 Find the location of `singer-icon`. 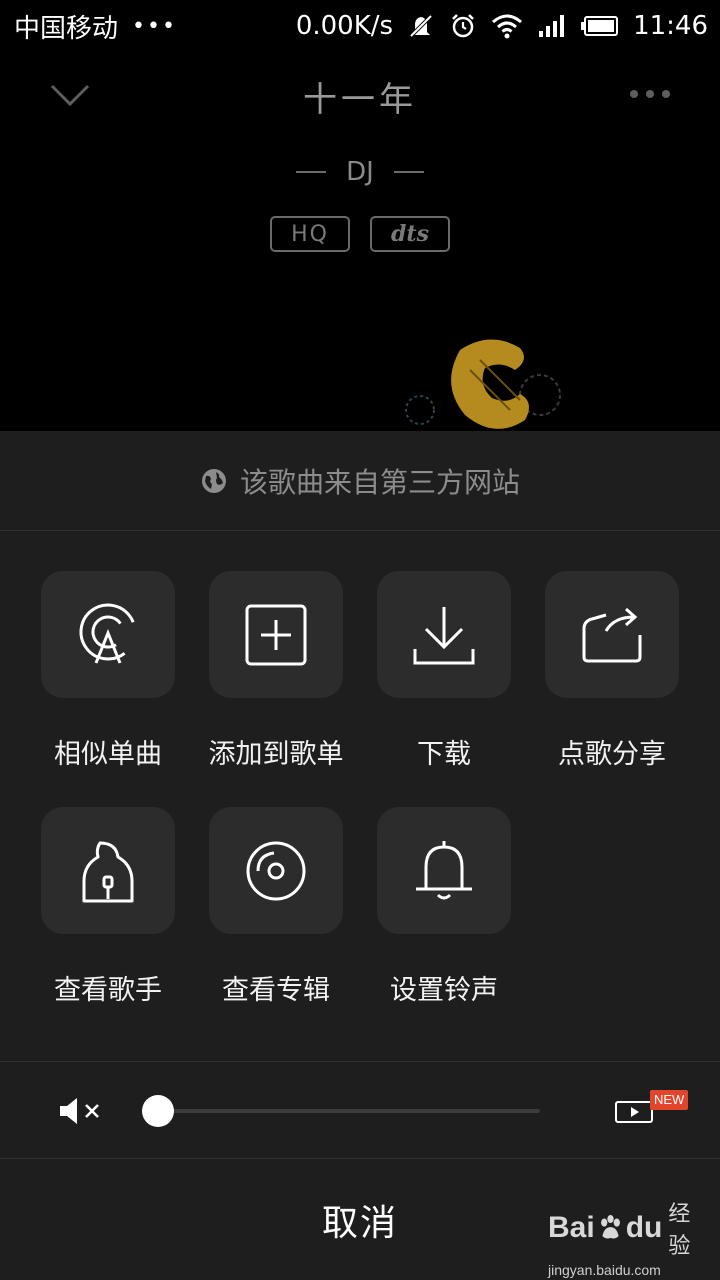

singer-icon is located at coordinates (108, 871).